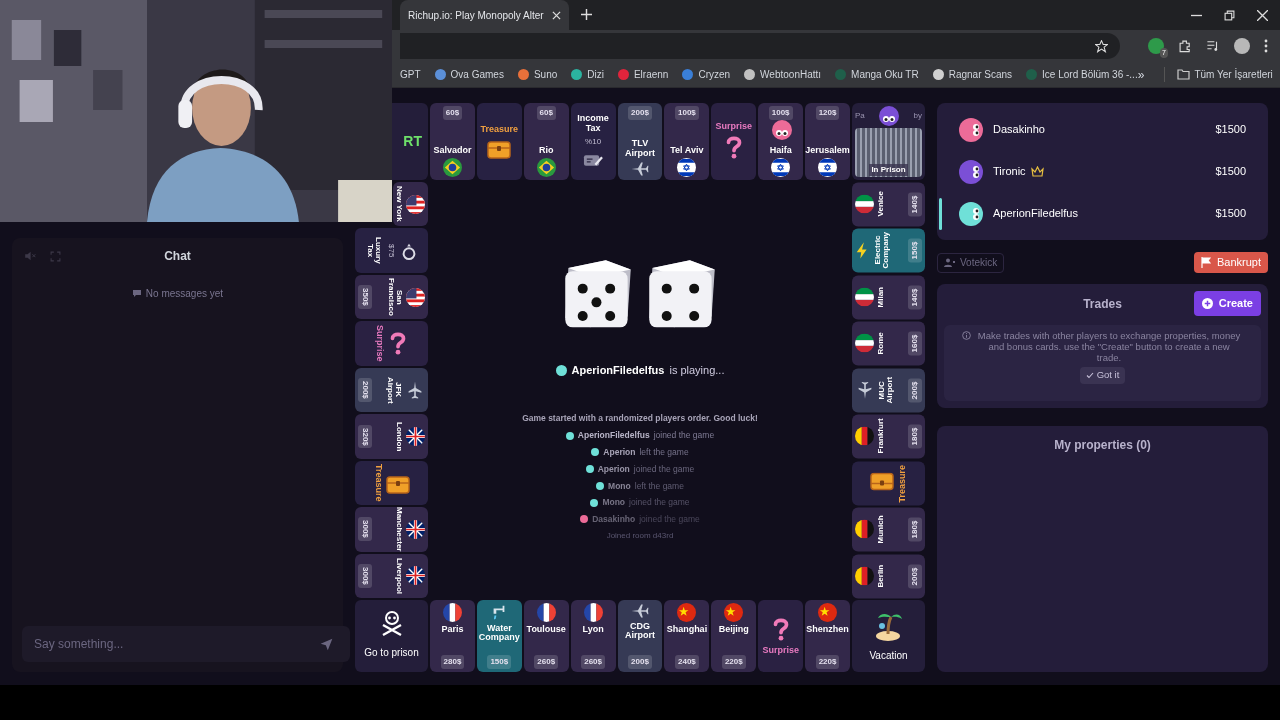  What do you see at coordinates (410, 204) in the screenshot?
I see `board-tile: New York` at bounding box center [410, 204].